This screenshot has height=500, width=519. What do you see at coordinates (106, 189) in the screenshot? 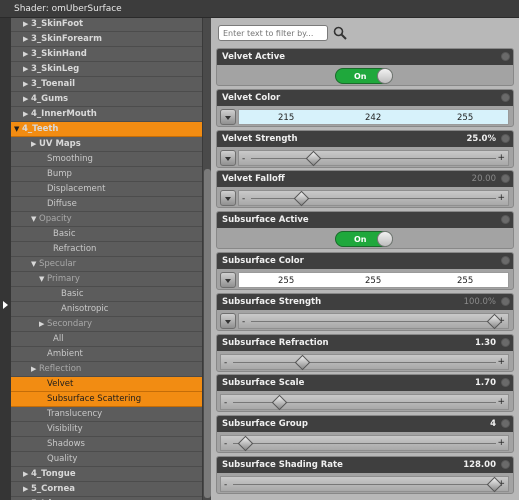
I see `tree-item: Displacement` at bounding box center [106, 189].